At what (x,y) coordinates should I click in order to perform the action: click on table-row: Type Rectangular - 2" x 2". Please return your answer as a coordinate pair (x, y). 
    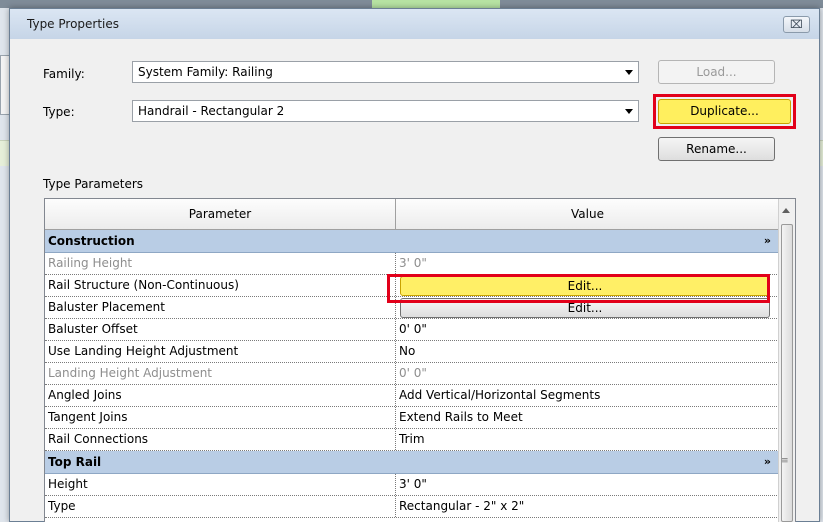
    Looking at the image, I should click on (412, 507).